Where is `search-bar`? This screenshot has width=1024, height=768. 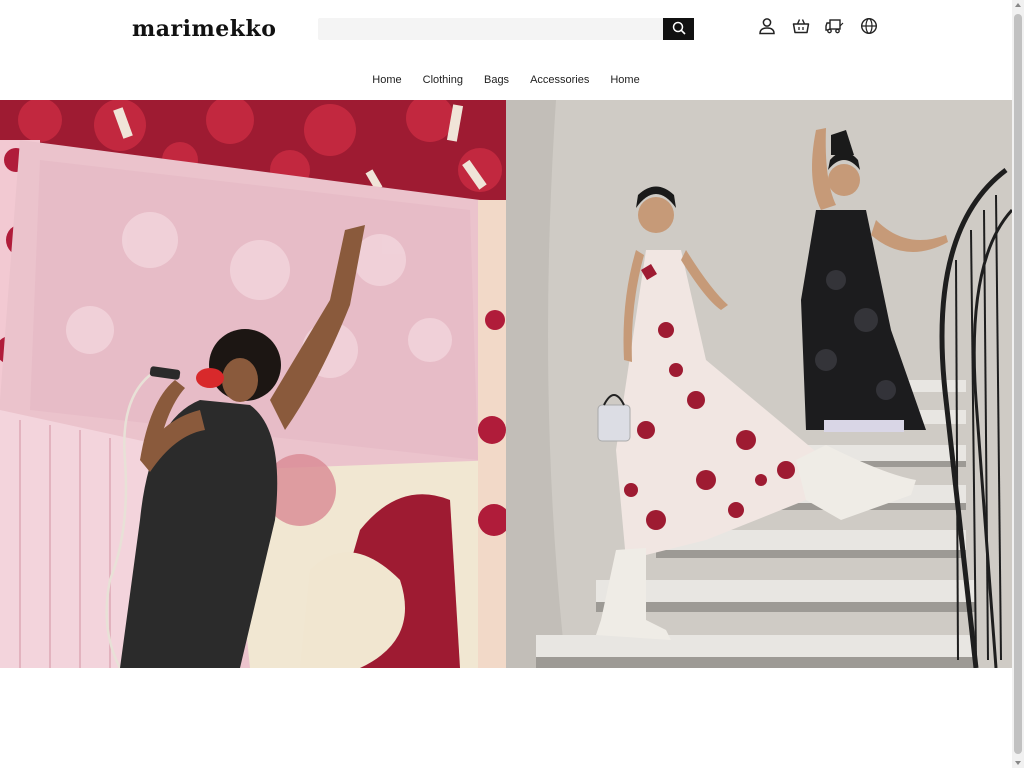 search-bar is located at coordinates (506, 29).